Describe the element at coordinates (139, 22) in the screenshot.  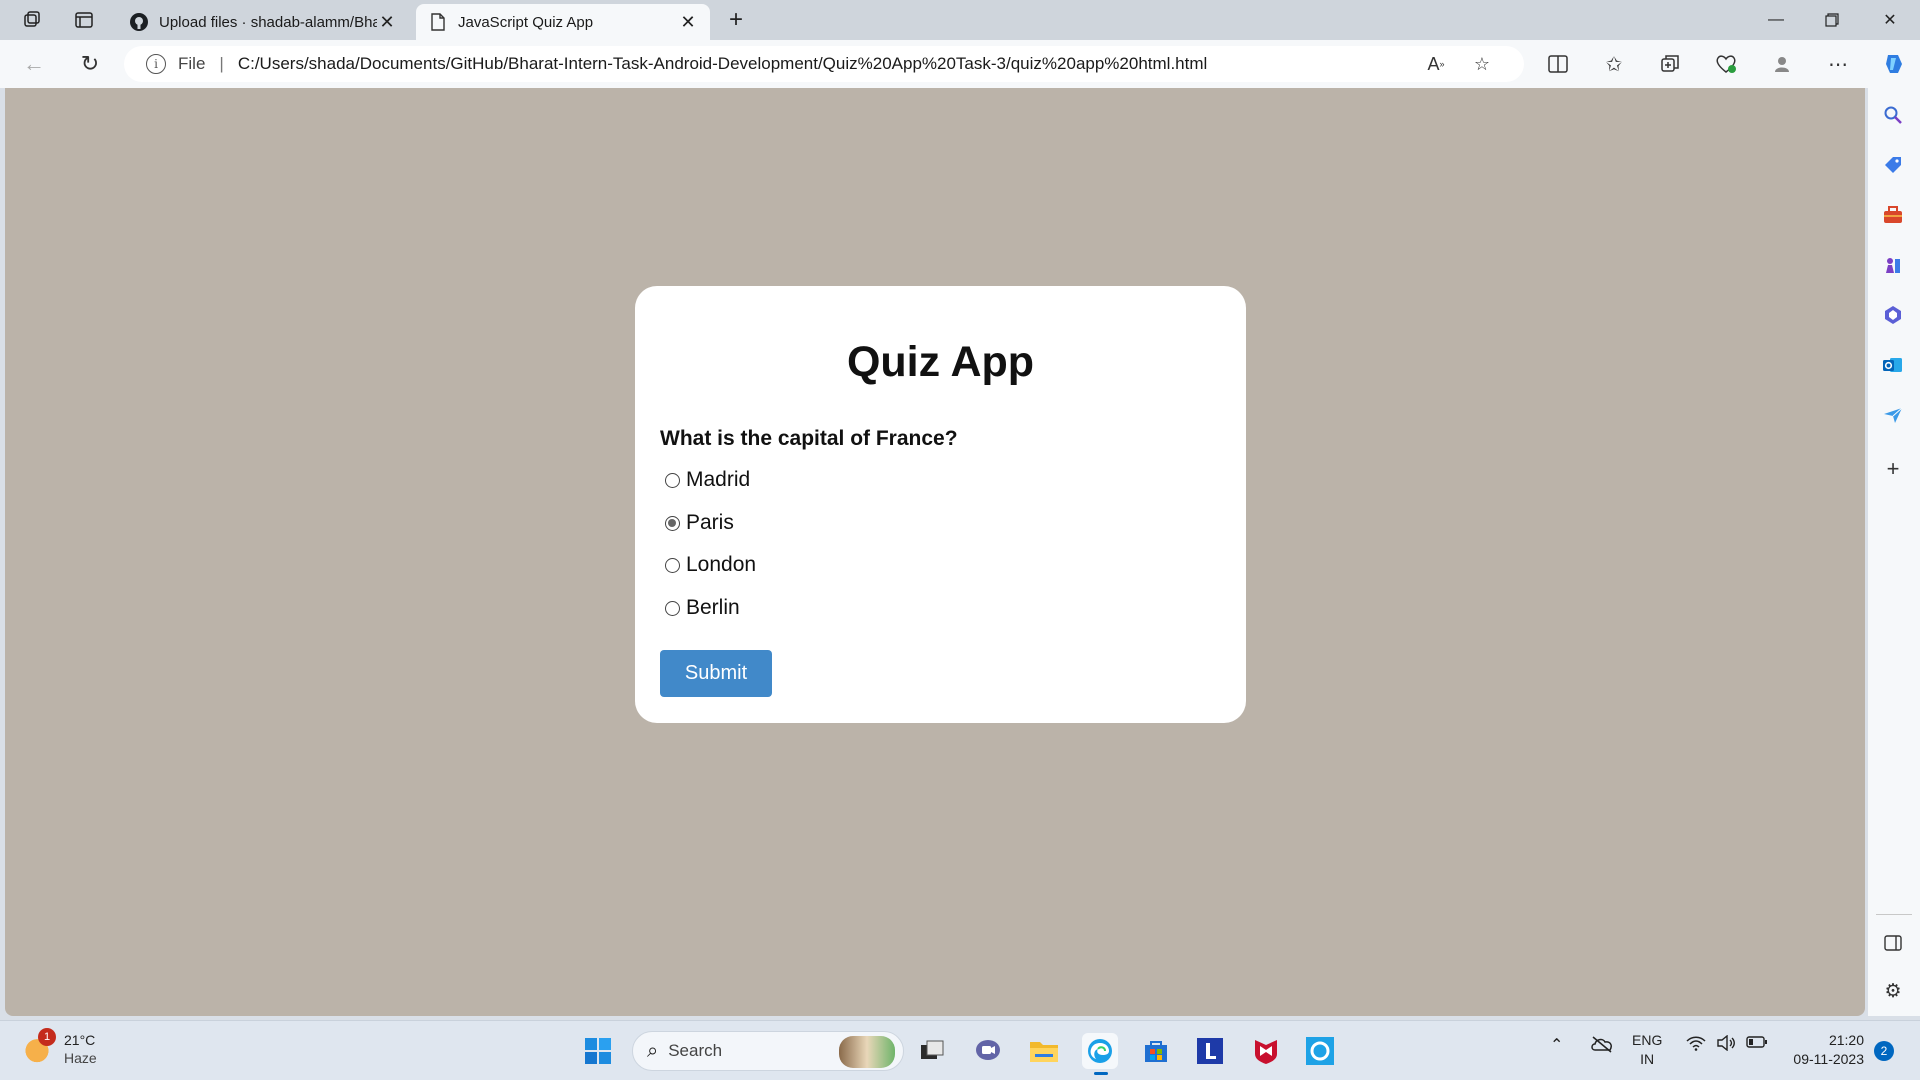
I see `github-icon` at that location.